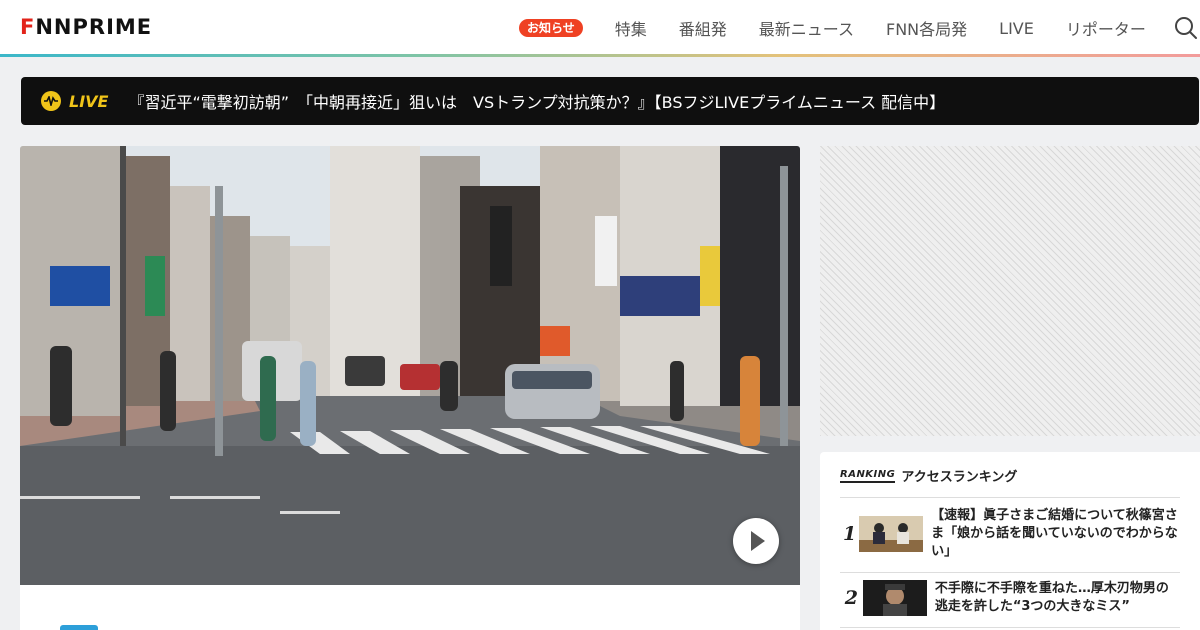  I want to click on main-nav: お知らせ 特集 番組発 最新ニュース FNN各局発 LIVE リポーター, so click(848, 28).